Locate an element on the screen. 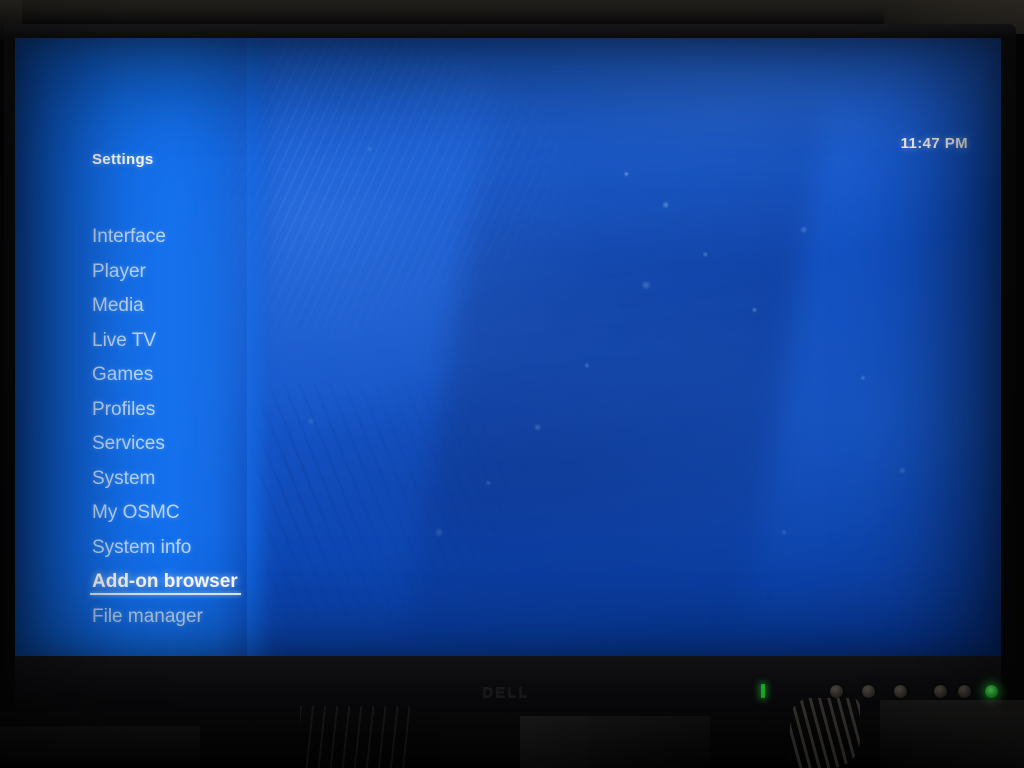  sidebar-item-label: Games is located at coordinates (123, 374).